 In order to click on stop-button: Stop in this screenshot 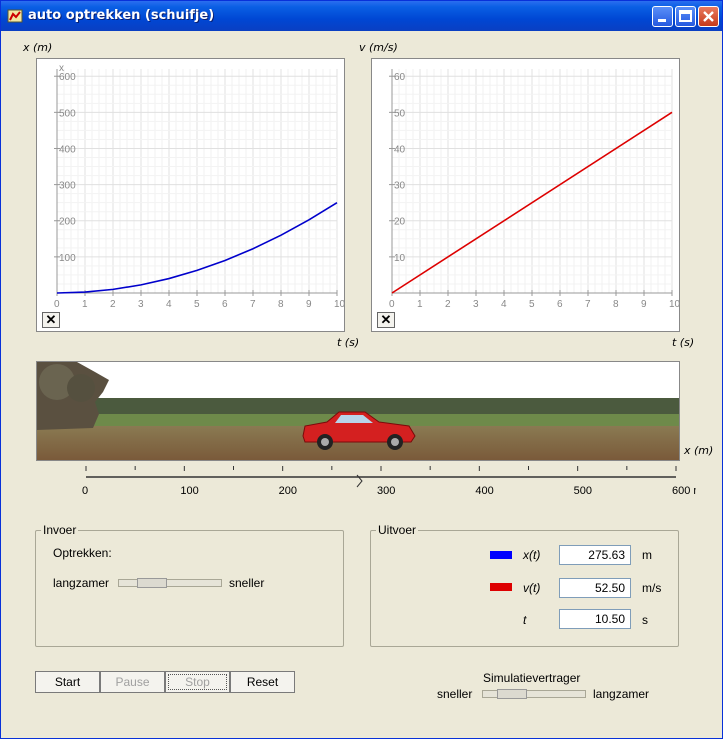, I will do `click(197, 682)`.